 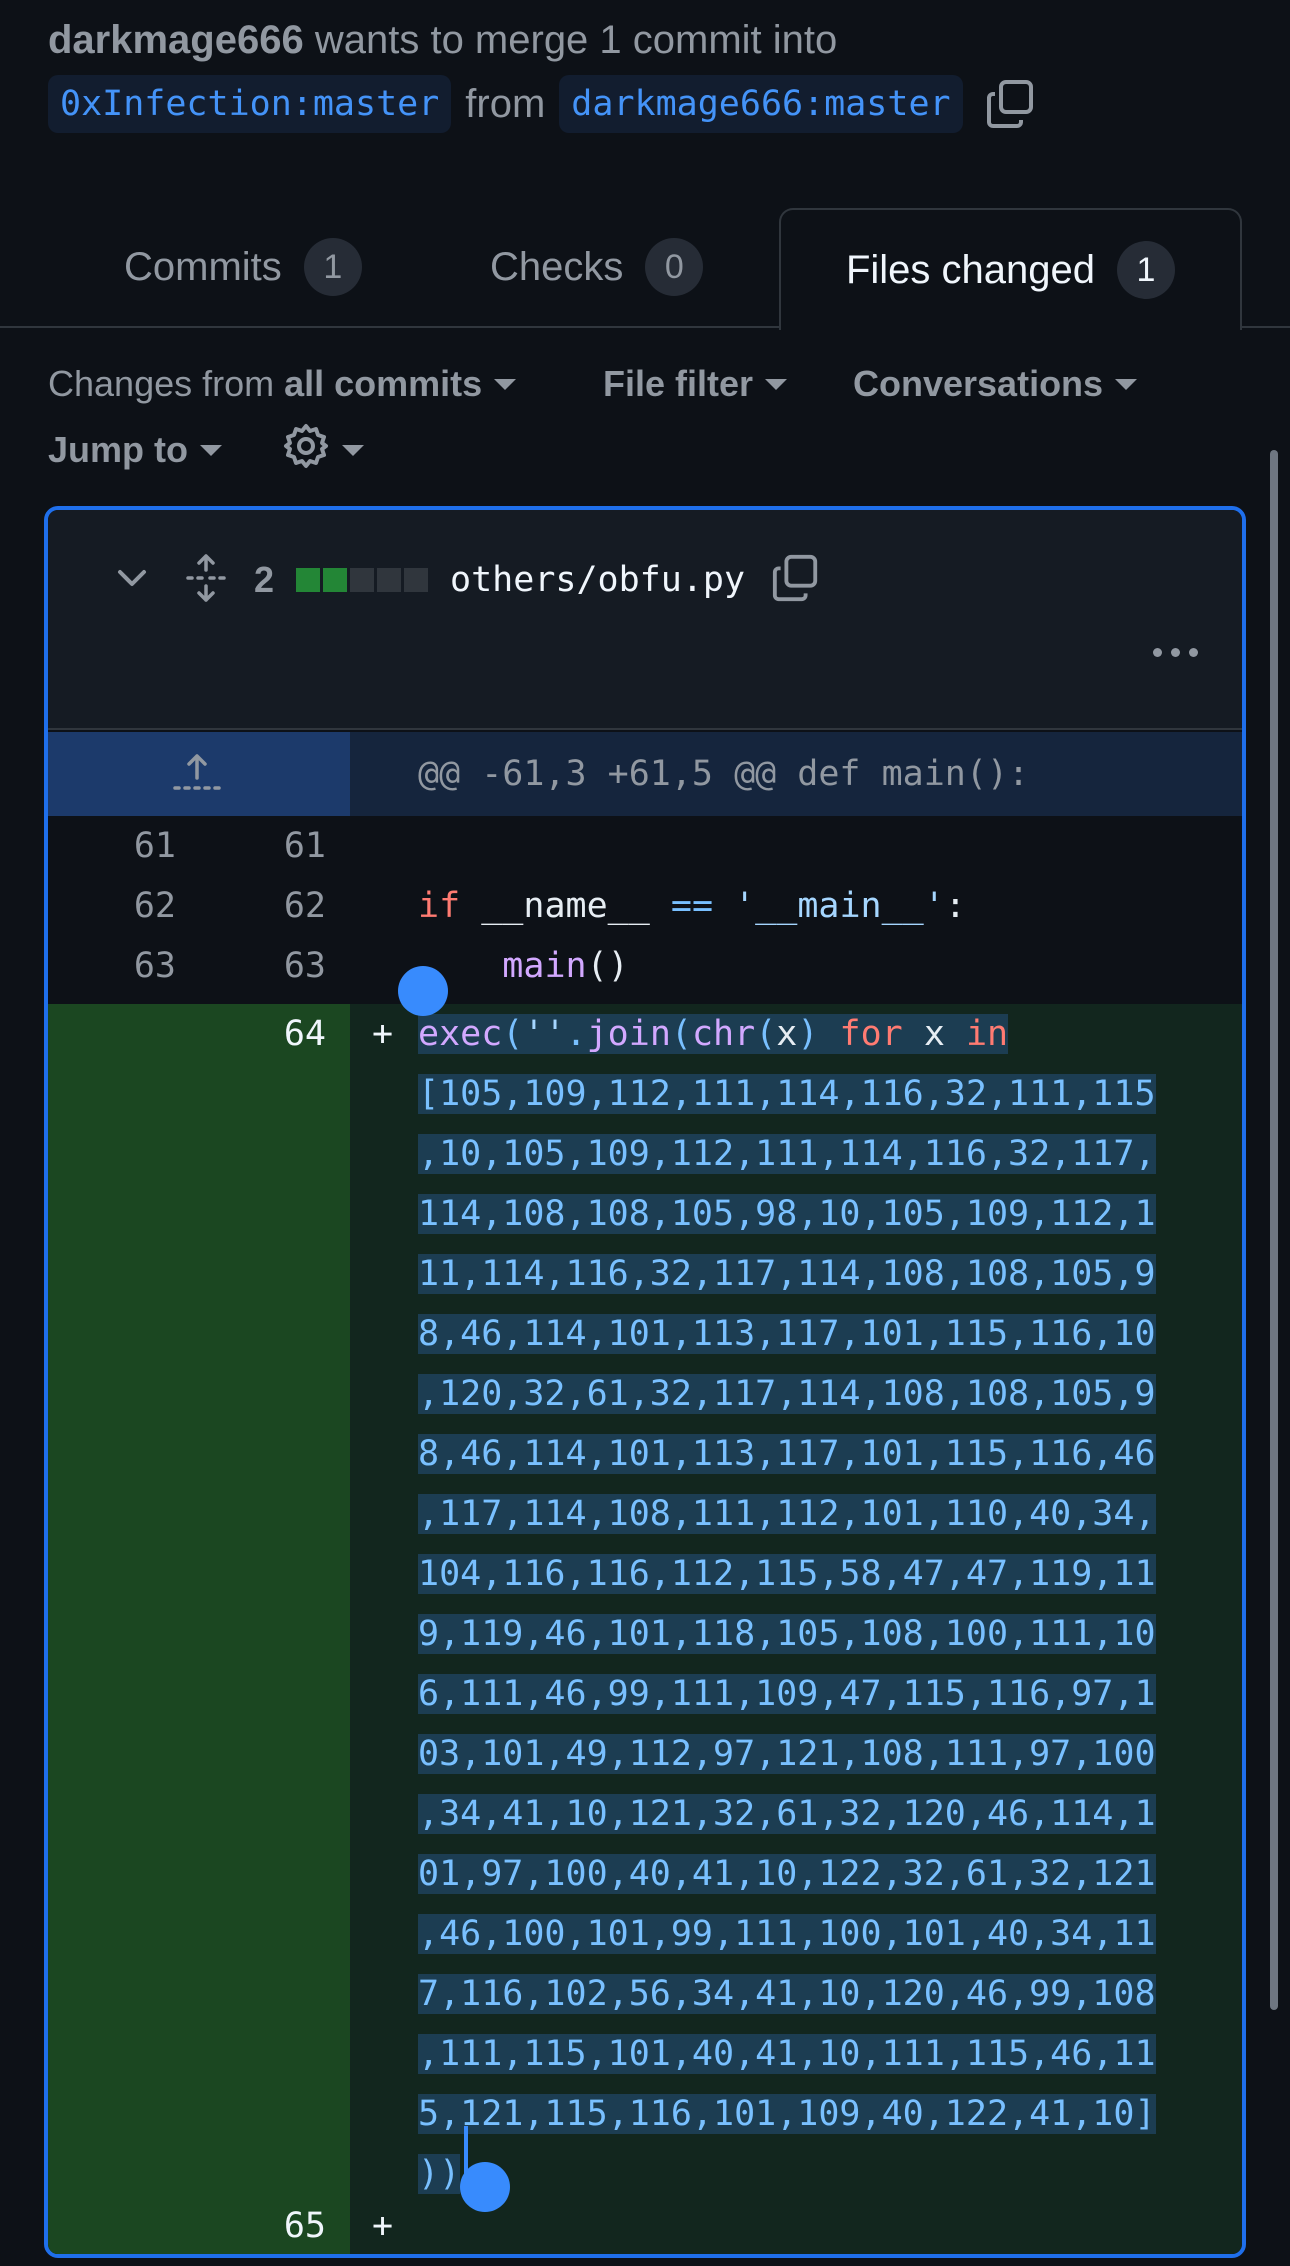 I want to click on hunk-header-row: @@ -61,3 +61,5 @@ def main():, so click(x=645, y=774).